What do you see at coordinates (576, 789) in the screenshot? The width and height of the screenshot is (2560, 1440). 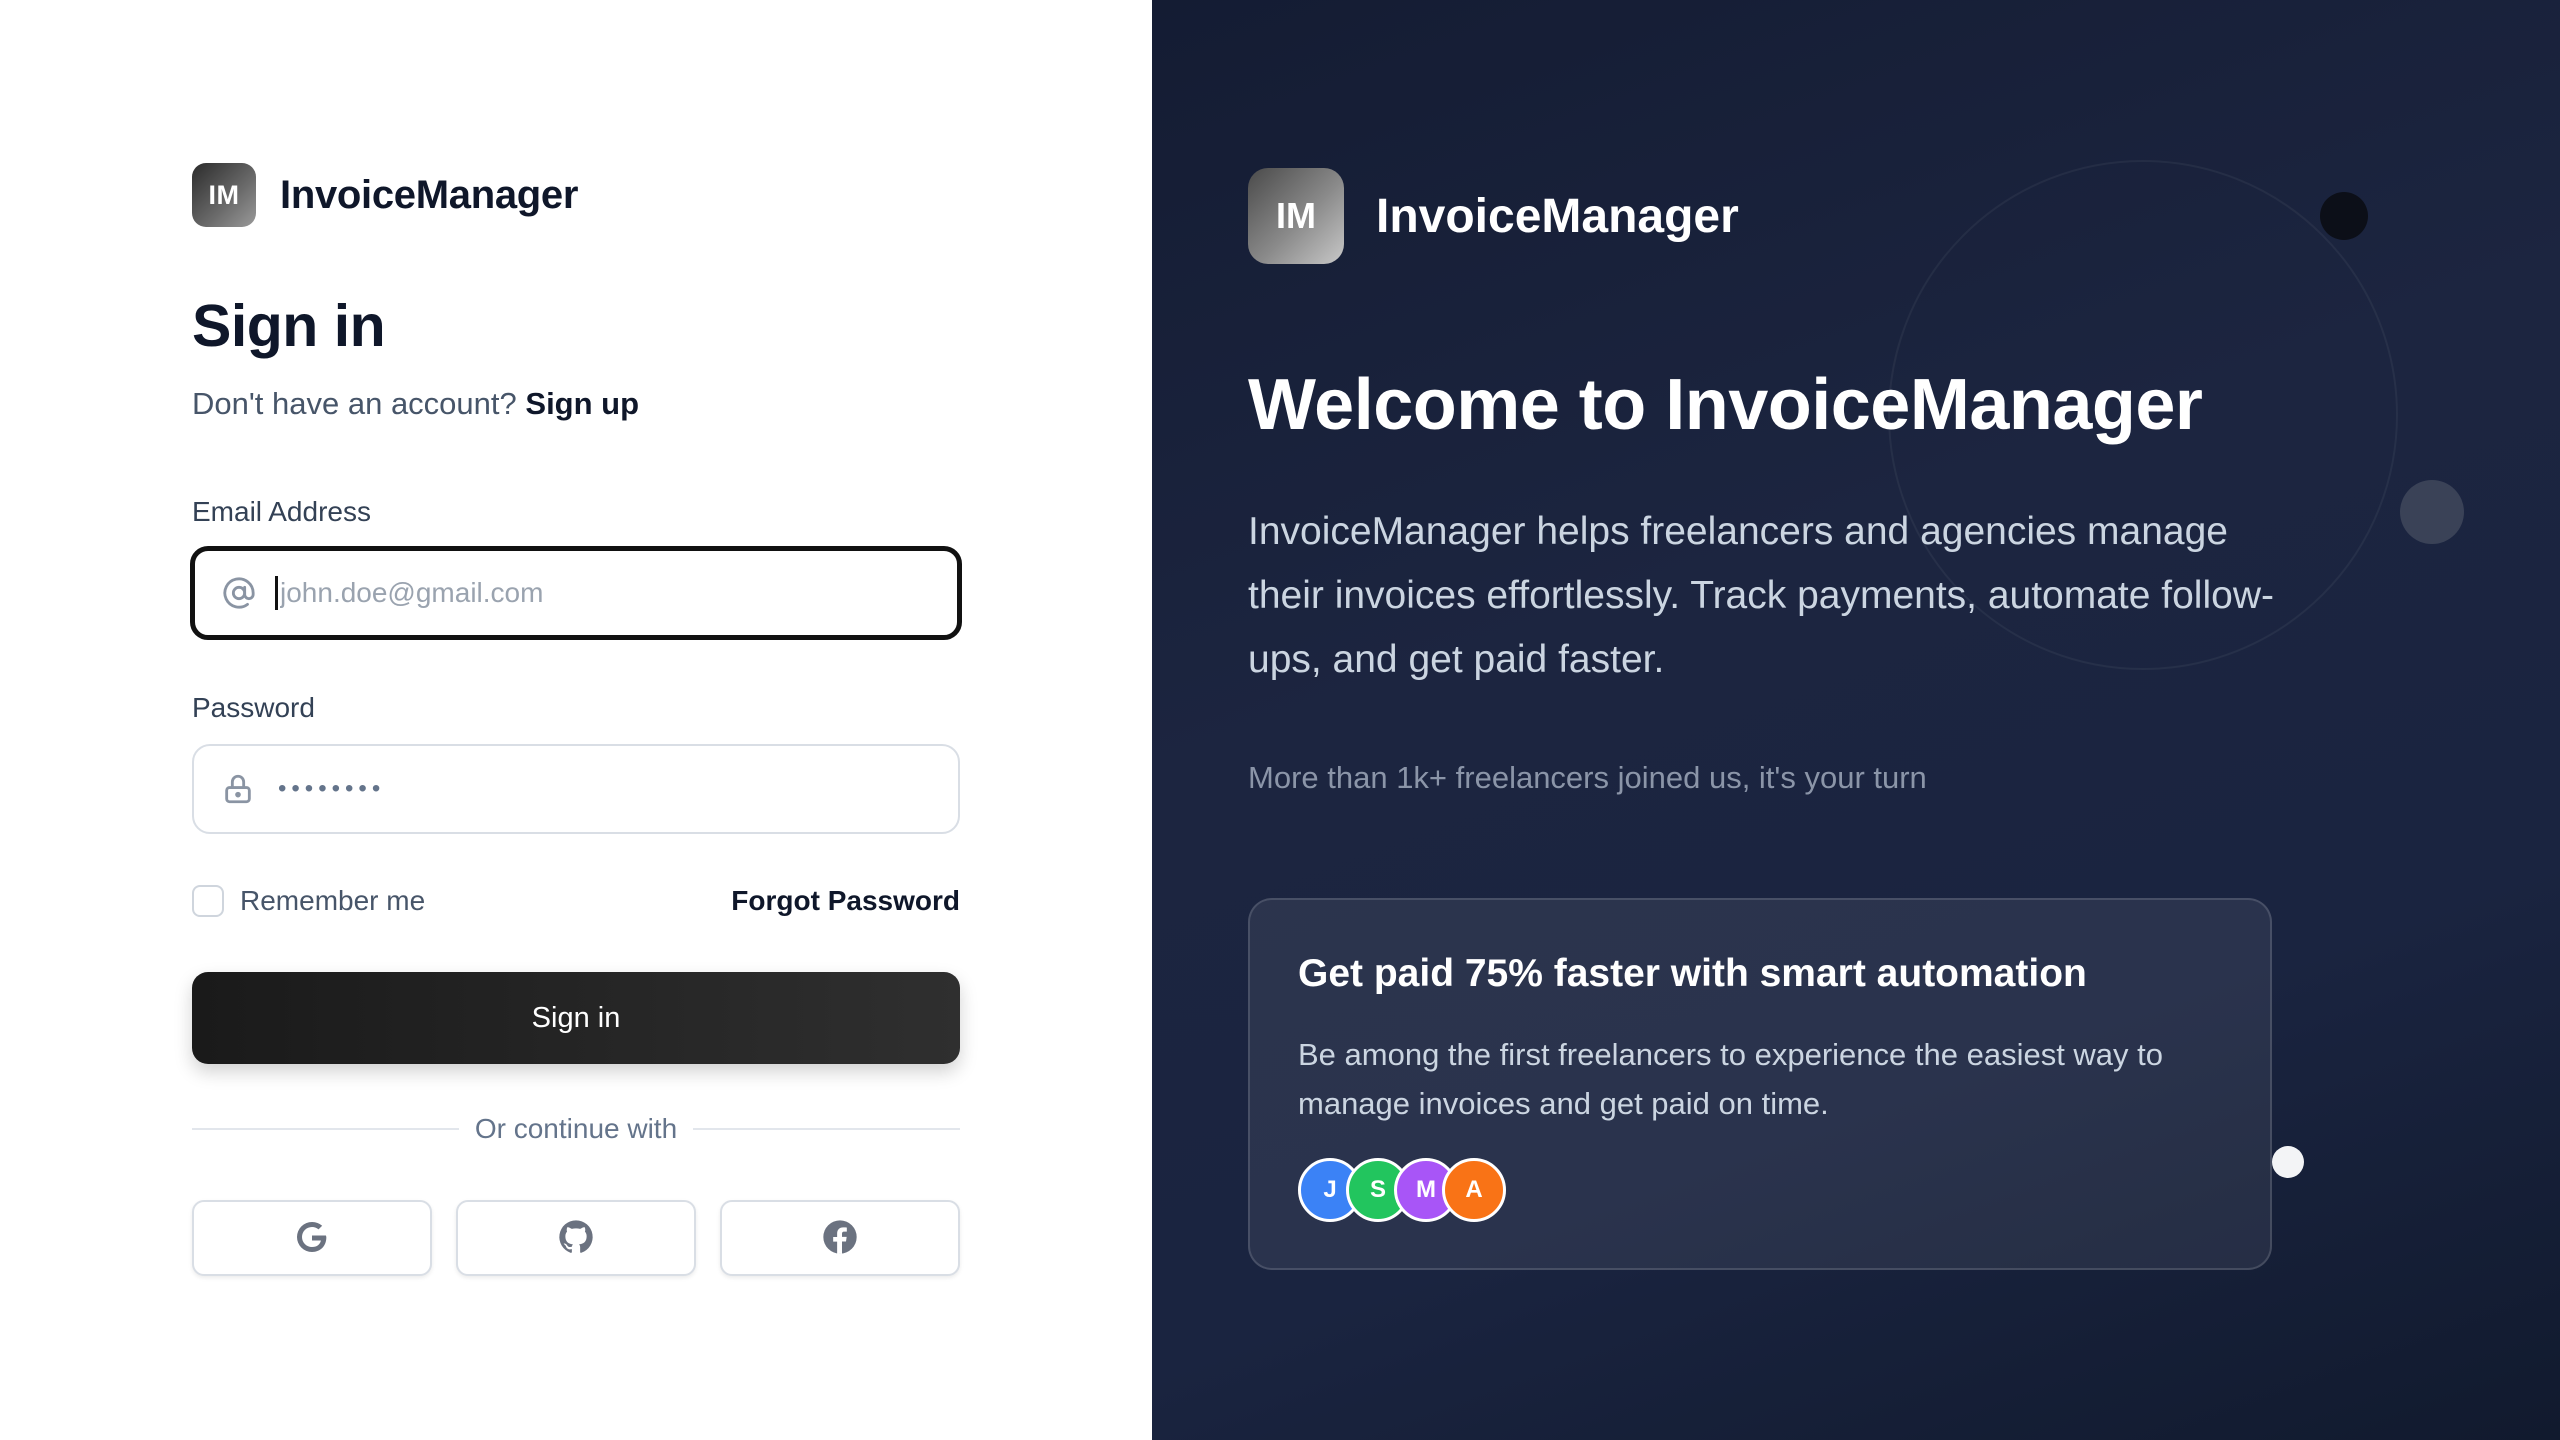 I see `password-field: ••••••••` at bounding box center [576, 789].